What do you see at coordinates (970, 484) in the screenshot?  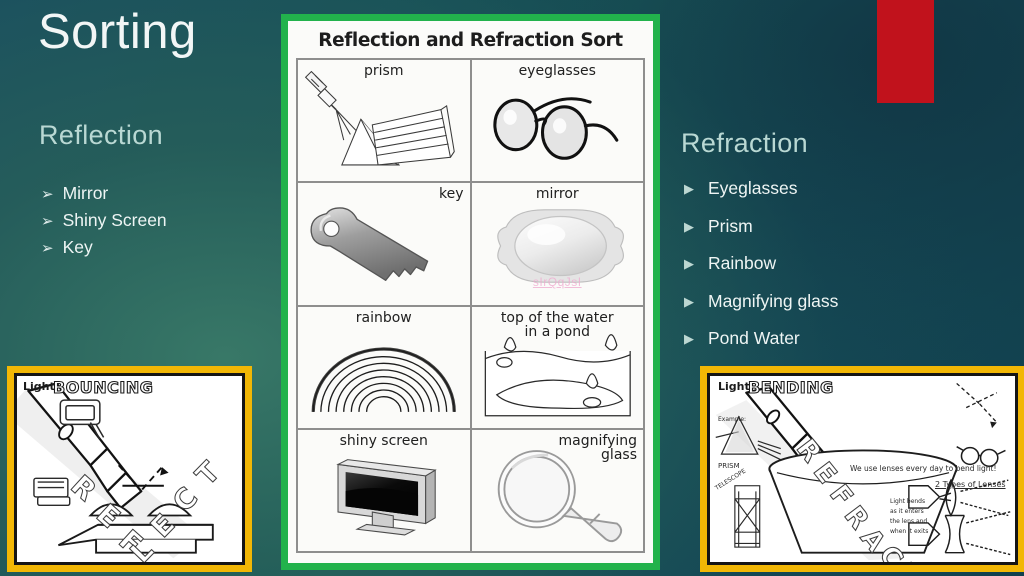 I see `lens-heading: 2 Types of Lenses` at bounding box center [970, 484].